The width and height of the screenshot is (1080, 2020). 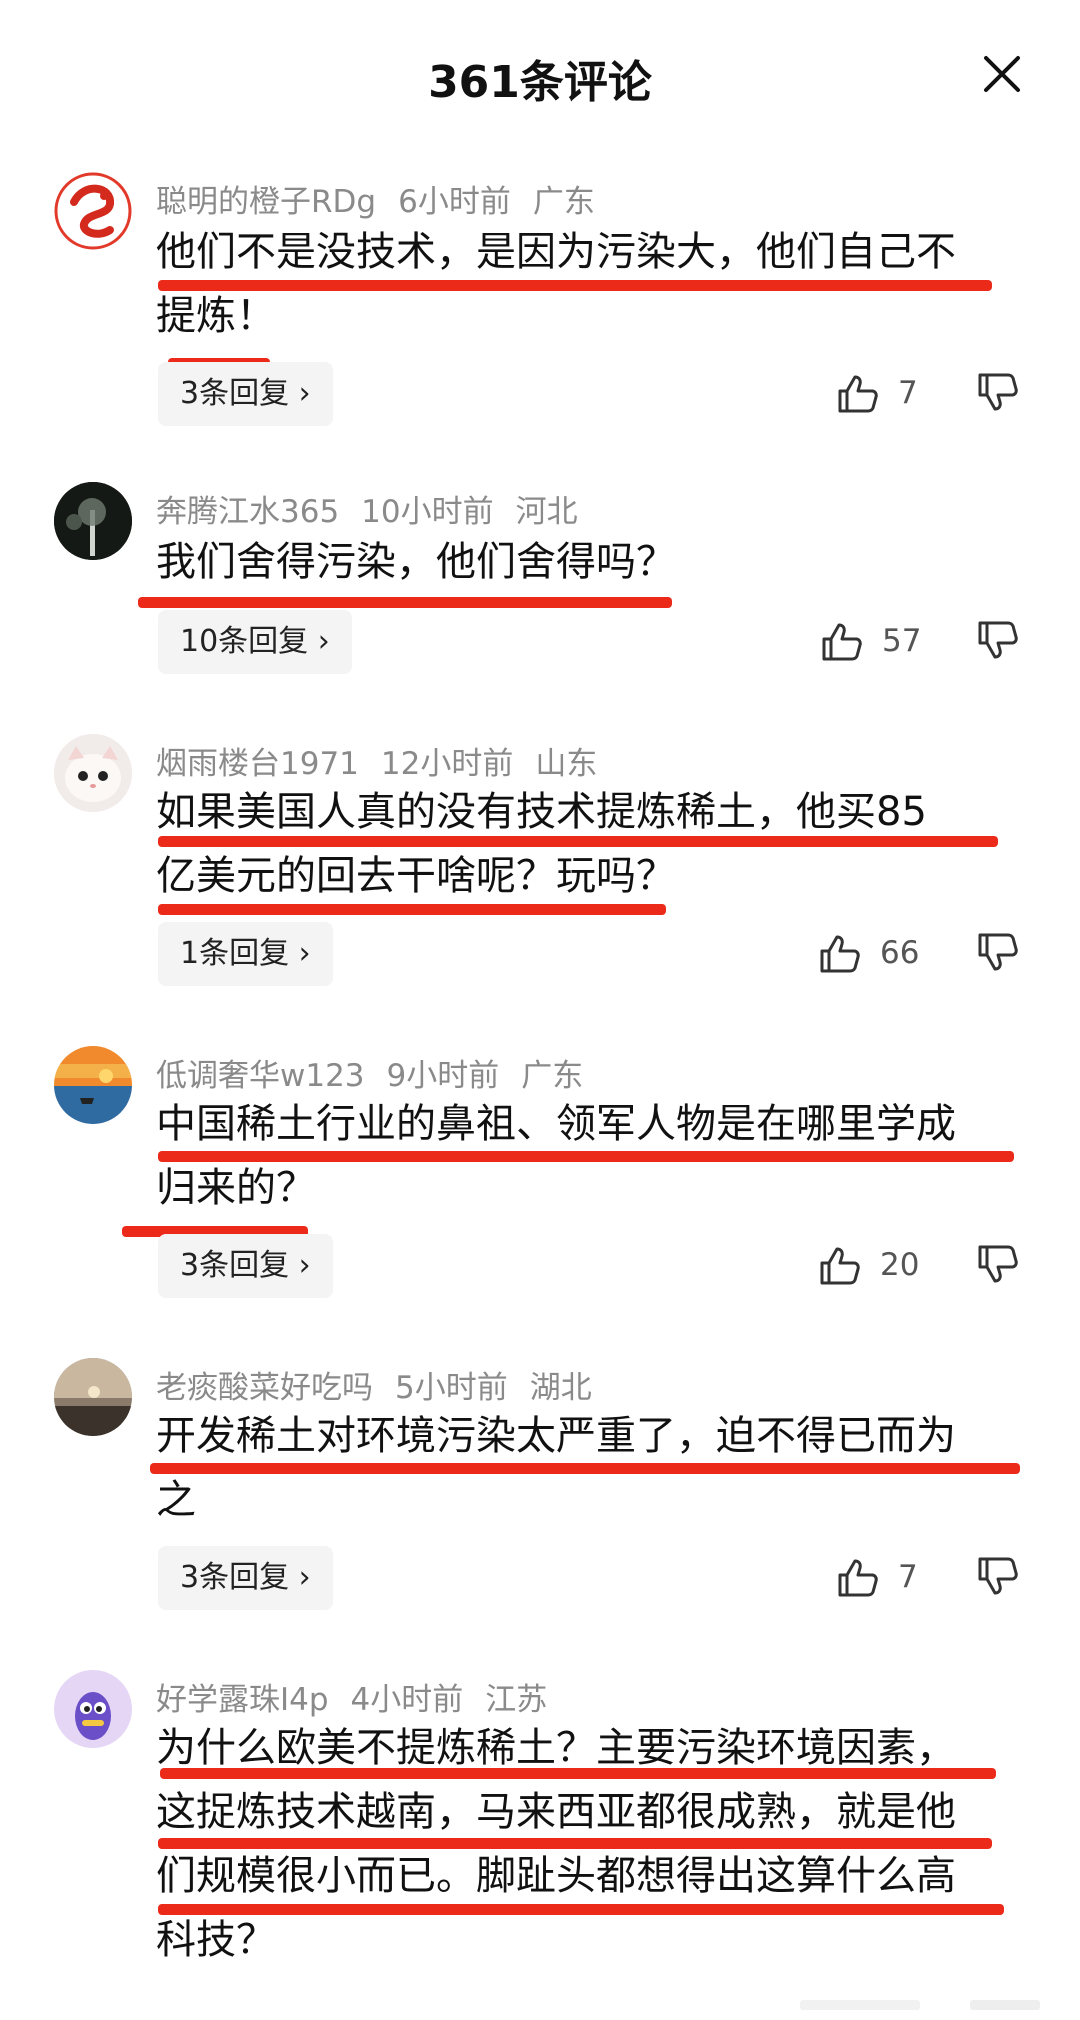 I want to click on comment-meta: 好学露珠I4p 4小时前 江苏, so click(x=362, y=1696).